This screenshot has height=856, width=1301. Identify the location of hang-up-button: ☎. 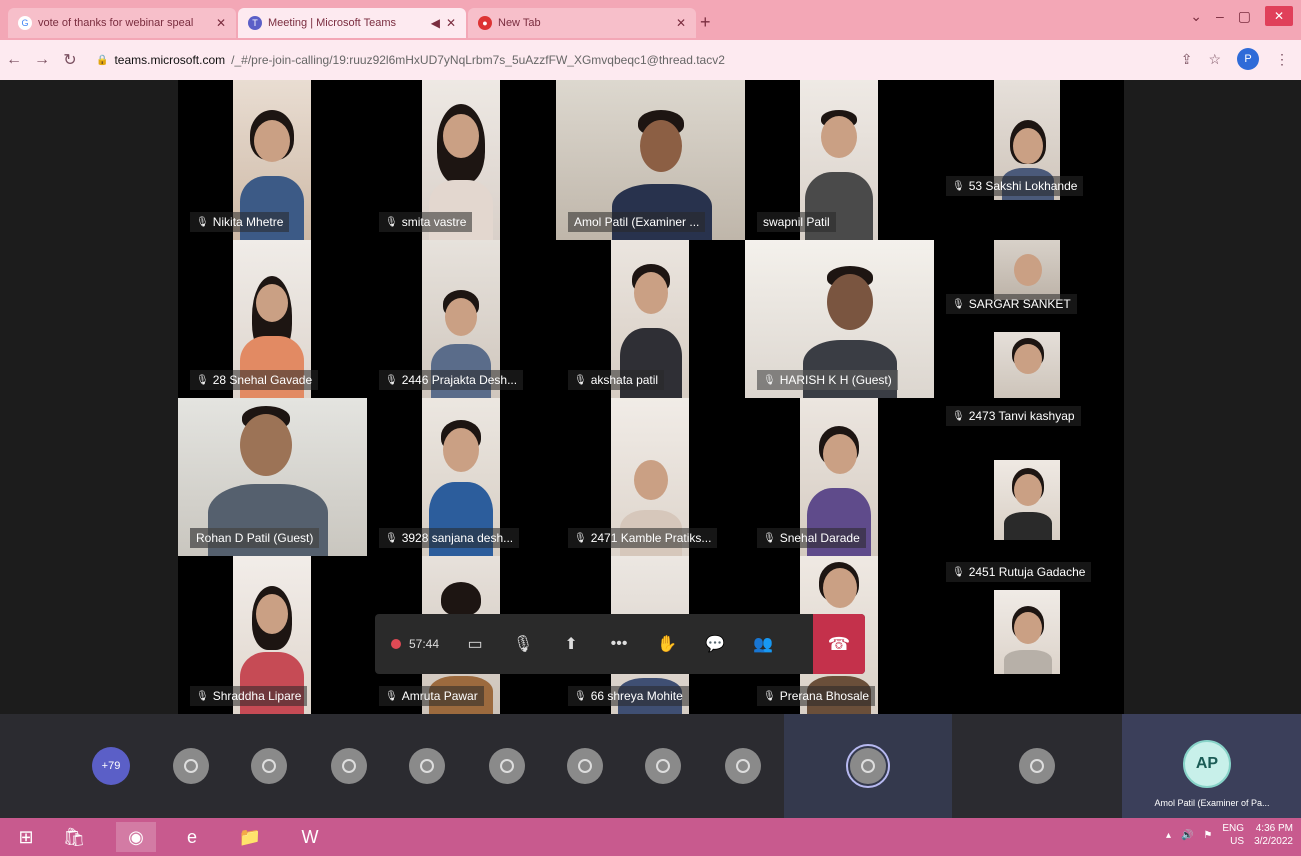
(839, 644).